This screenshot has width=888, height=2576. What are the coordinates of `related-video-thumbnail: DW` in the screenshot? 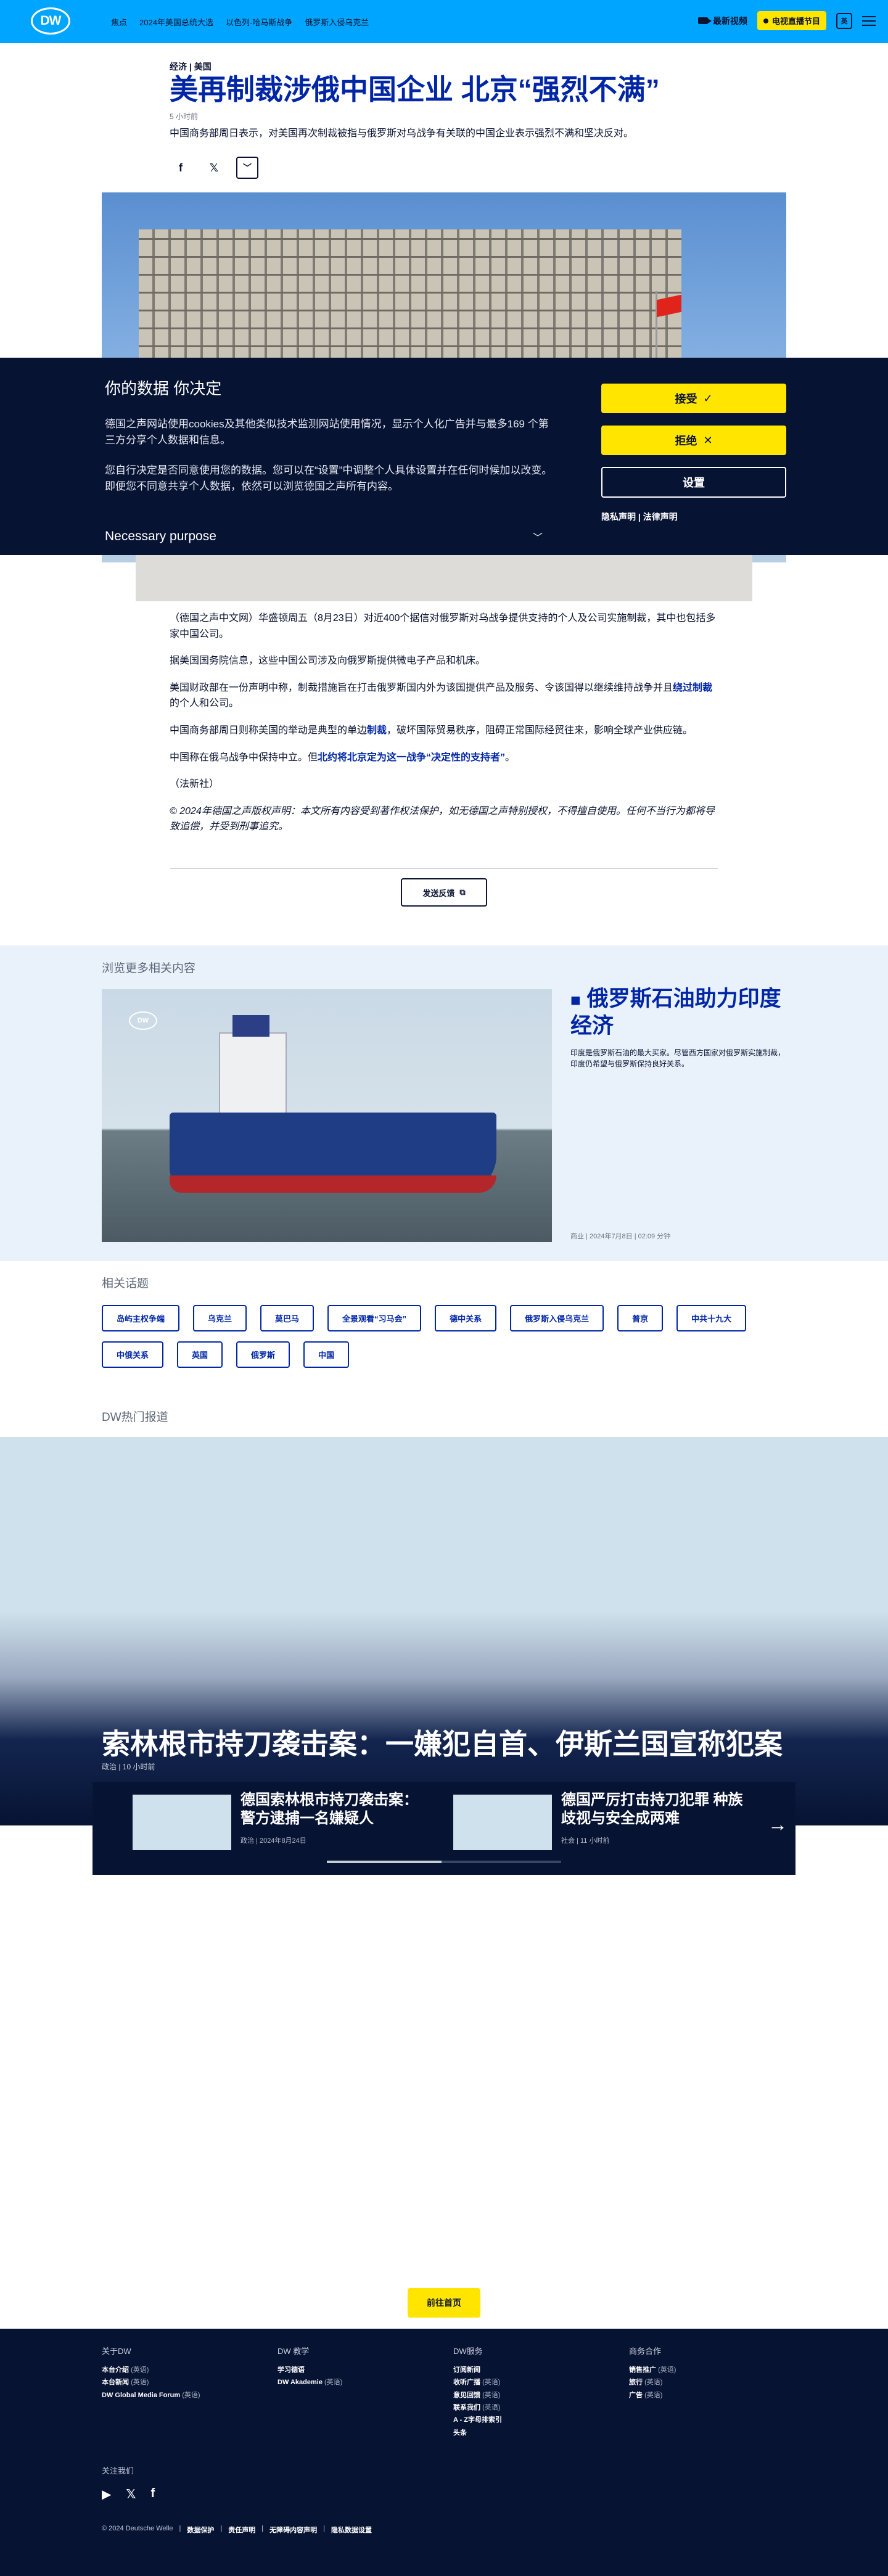 It's located at (327, 1115).